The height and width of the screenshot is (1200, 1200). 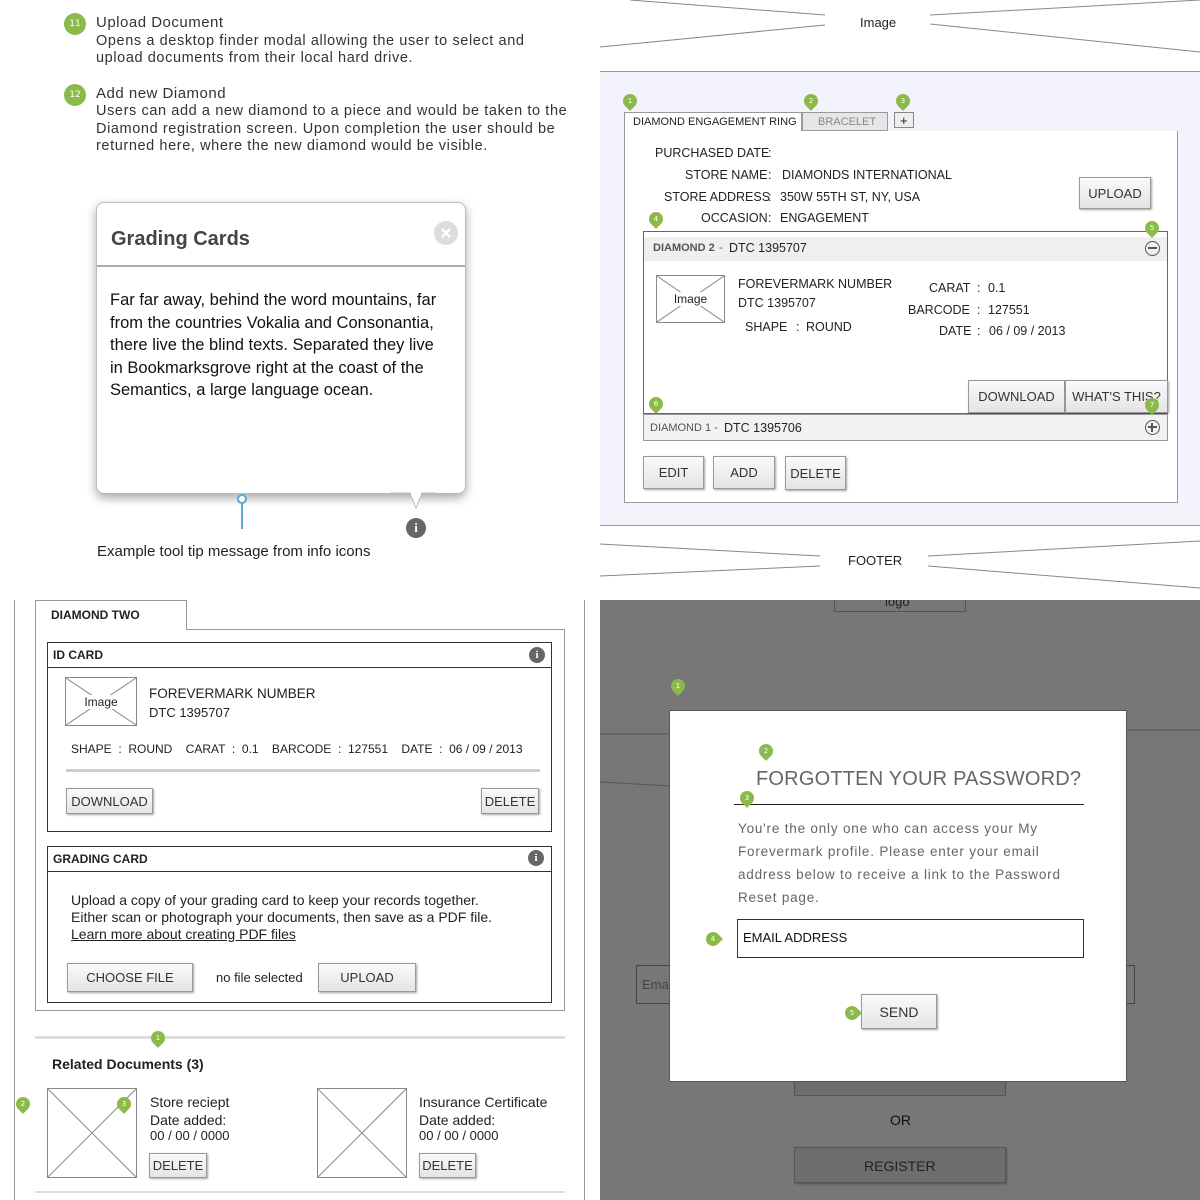 What do you see at coordinates (979, 331) in the screenshot?
I see `colon: :` at bounding box center [979, 331].